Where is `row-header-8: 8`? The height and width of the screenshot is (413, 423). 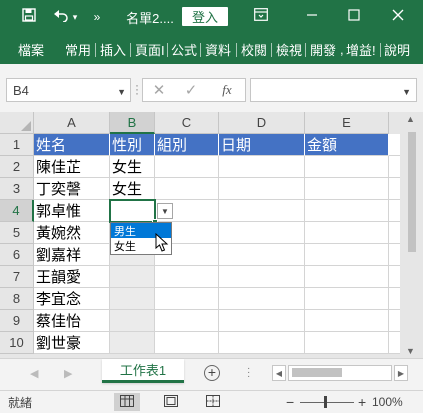
row-header-8: 8 is located at coordinates (17, 299).